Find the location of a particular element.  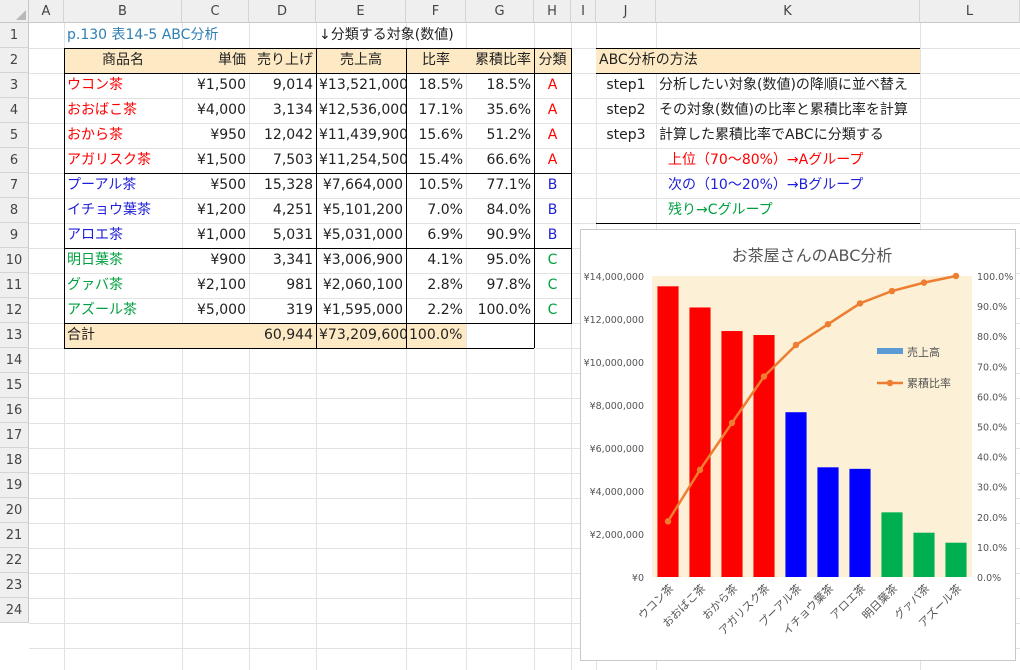

price-cell: ¥4,000 is located at coordinates (215, 110).